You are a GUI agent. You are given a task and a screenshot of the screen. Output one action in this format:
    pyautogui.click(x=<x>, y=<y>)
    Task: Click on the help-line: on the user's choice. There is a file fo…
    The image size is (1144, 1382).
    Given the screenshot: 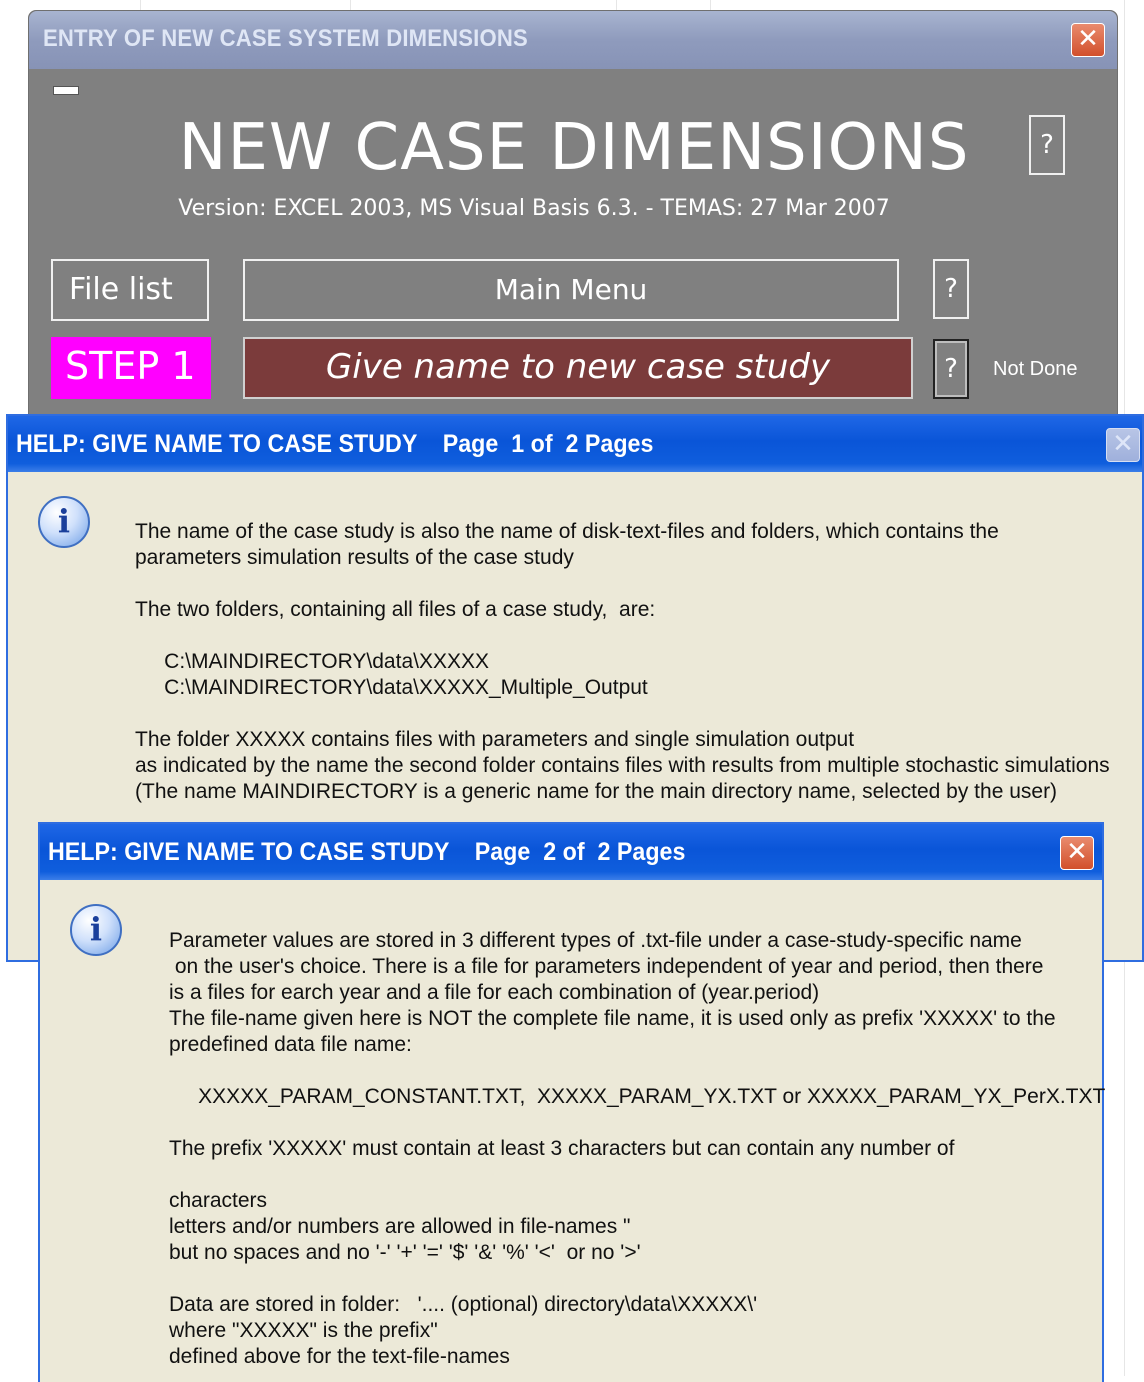 What is the action you would take?
    pyautogui.click(x=606, y=966)
    